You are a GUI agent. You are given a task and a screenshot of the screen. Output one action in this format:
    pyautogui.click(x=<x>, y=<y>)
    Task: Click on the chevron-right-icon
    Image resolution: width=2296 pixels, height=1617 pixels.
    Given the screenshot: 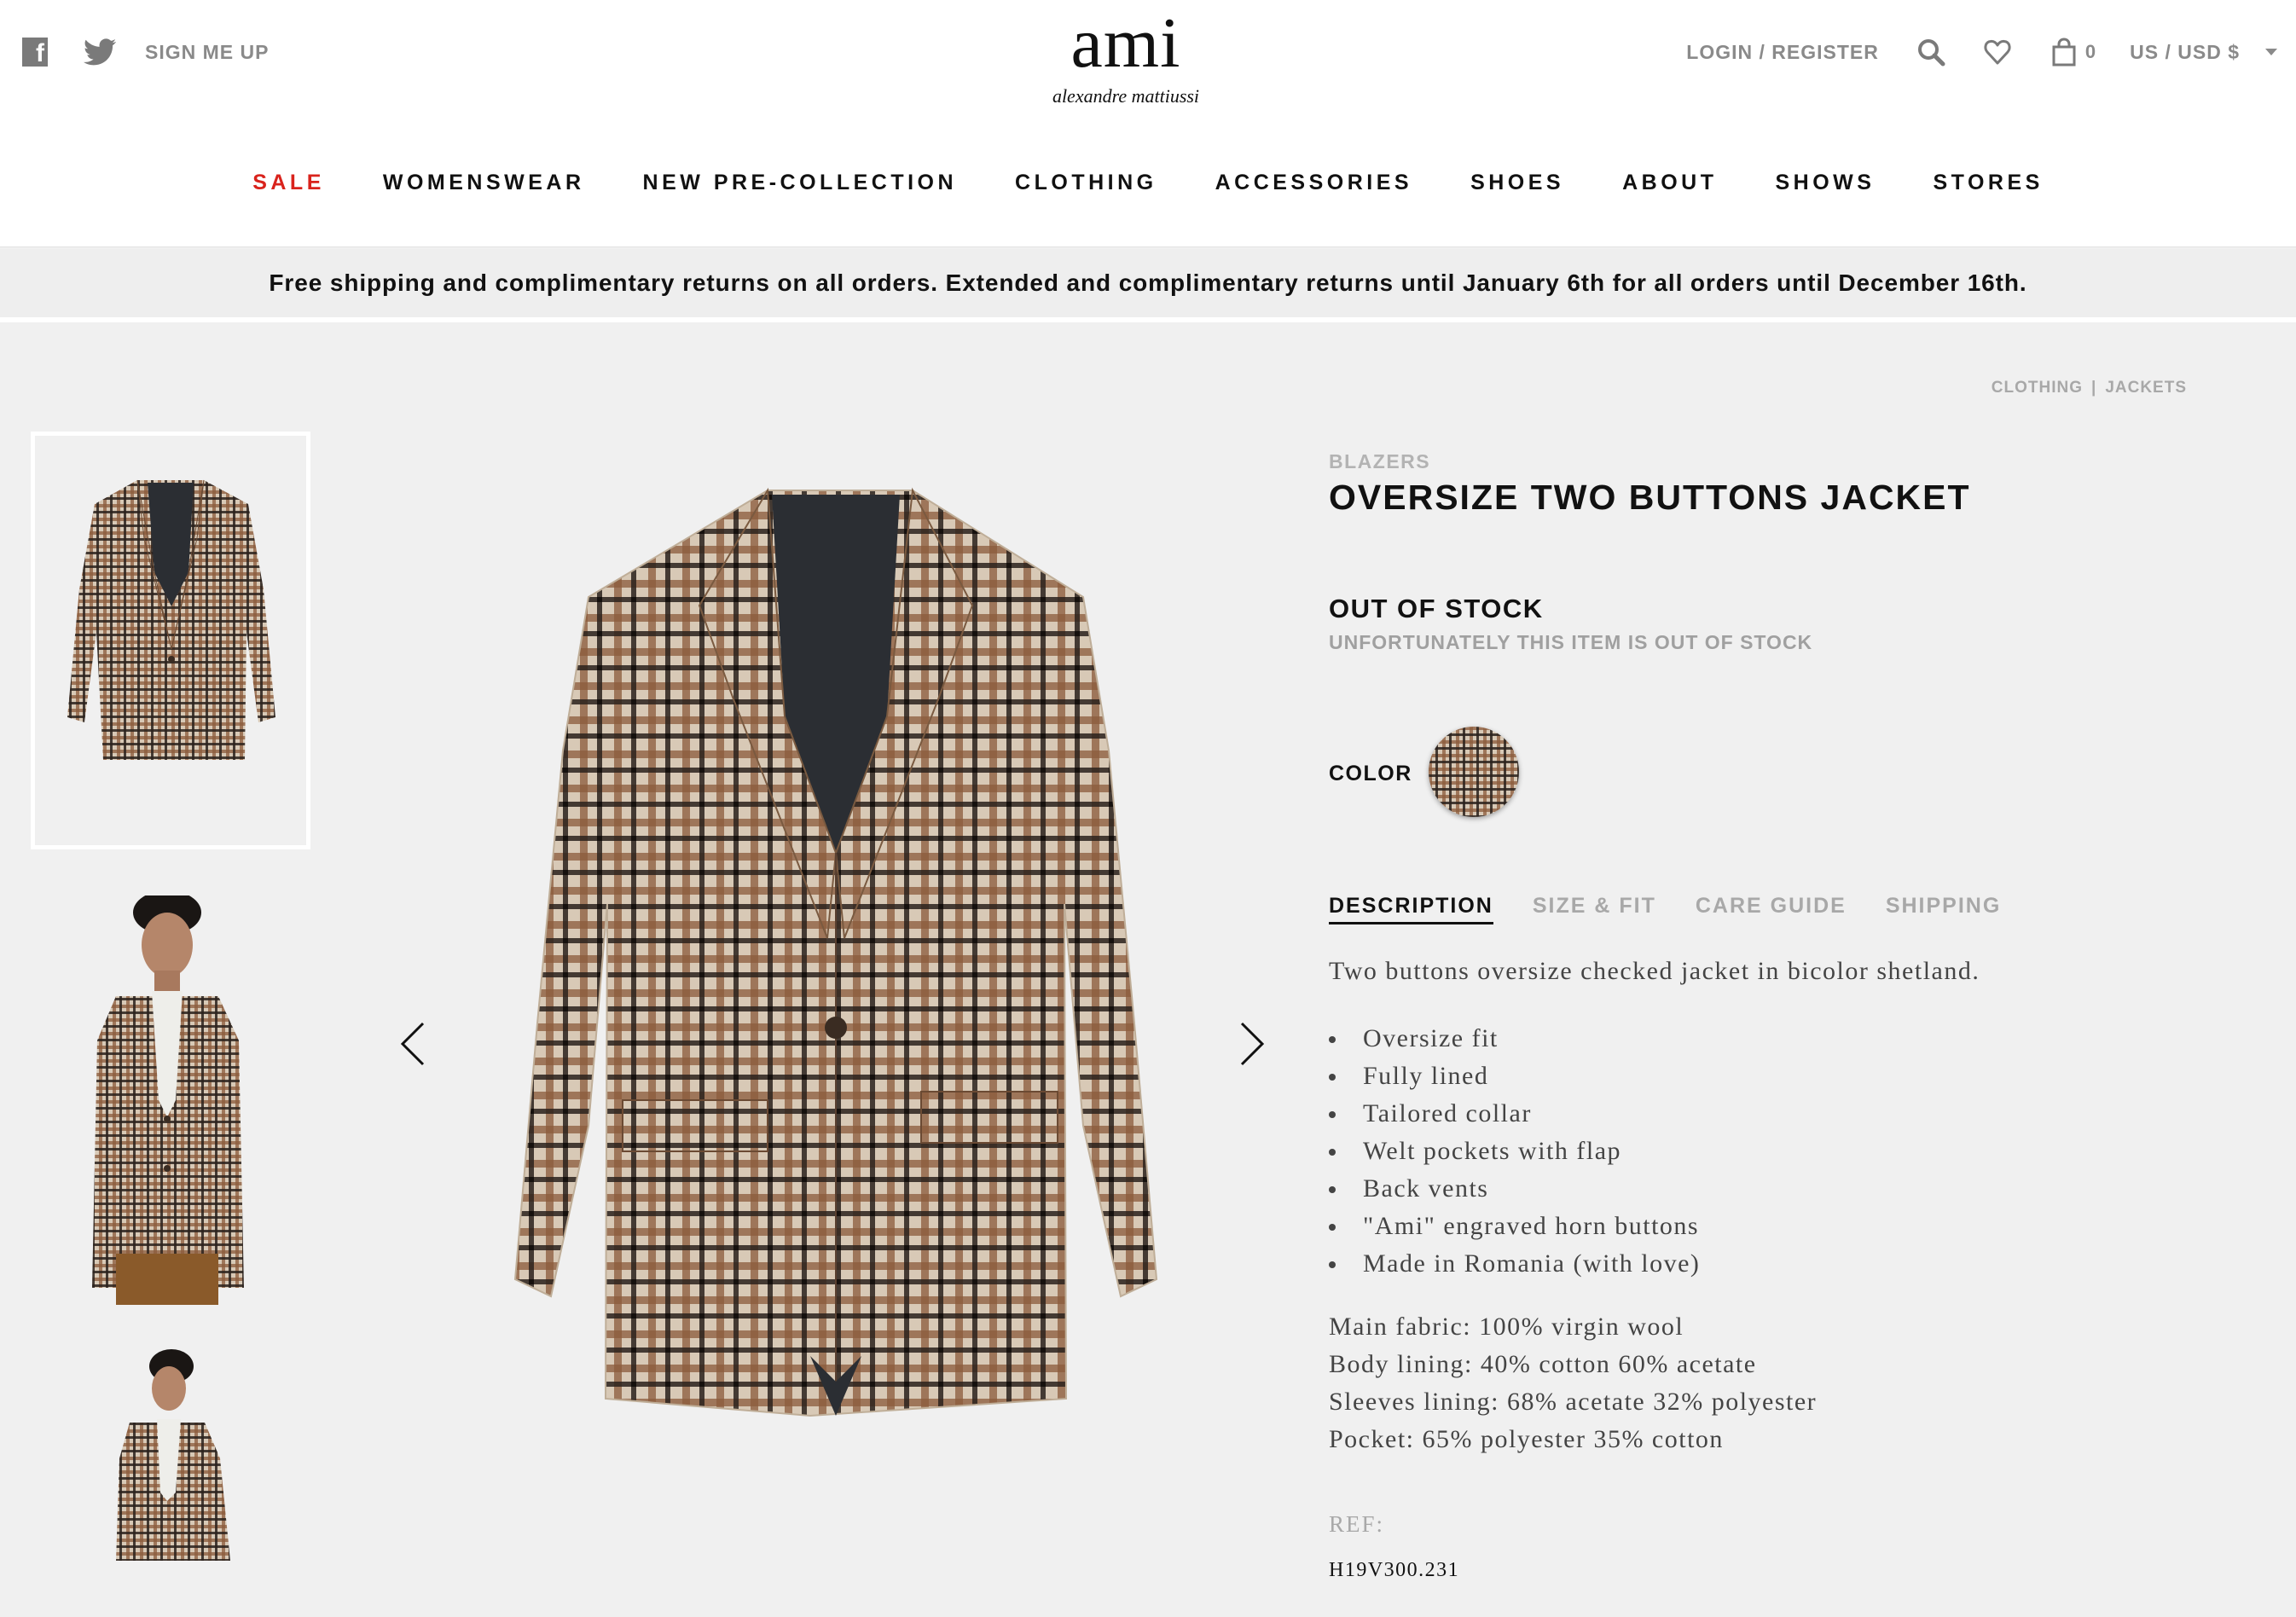 What is the action you would take?
    pyautogui.click(x=1252, y=1044)
    